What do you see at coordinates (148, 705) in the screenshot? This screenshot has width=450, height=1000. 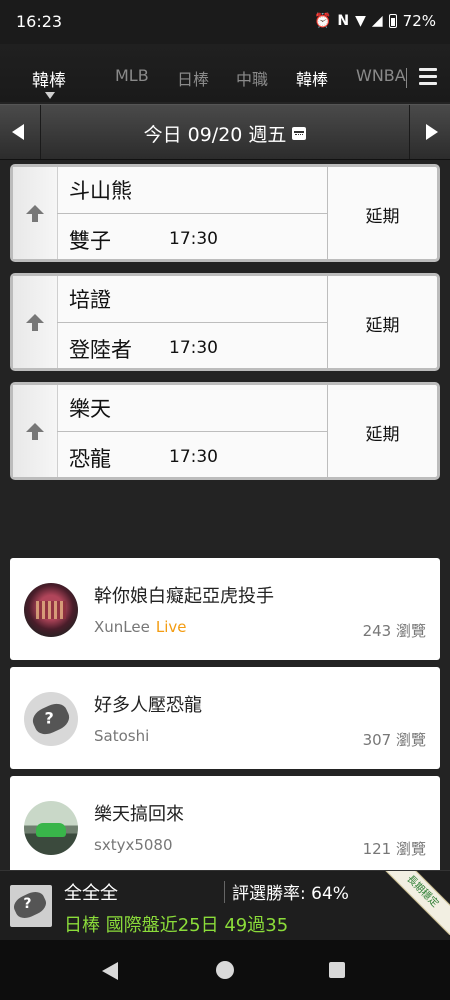 I see `post-title: 好多人壓恐龍` at bounding box center [148, 705].